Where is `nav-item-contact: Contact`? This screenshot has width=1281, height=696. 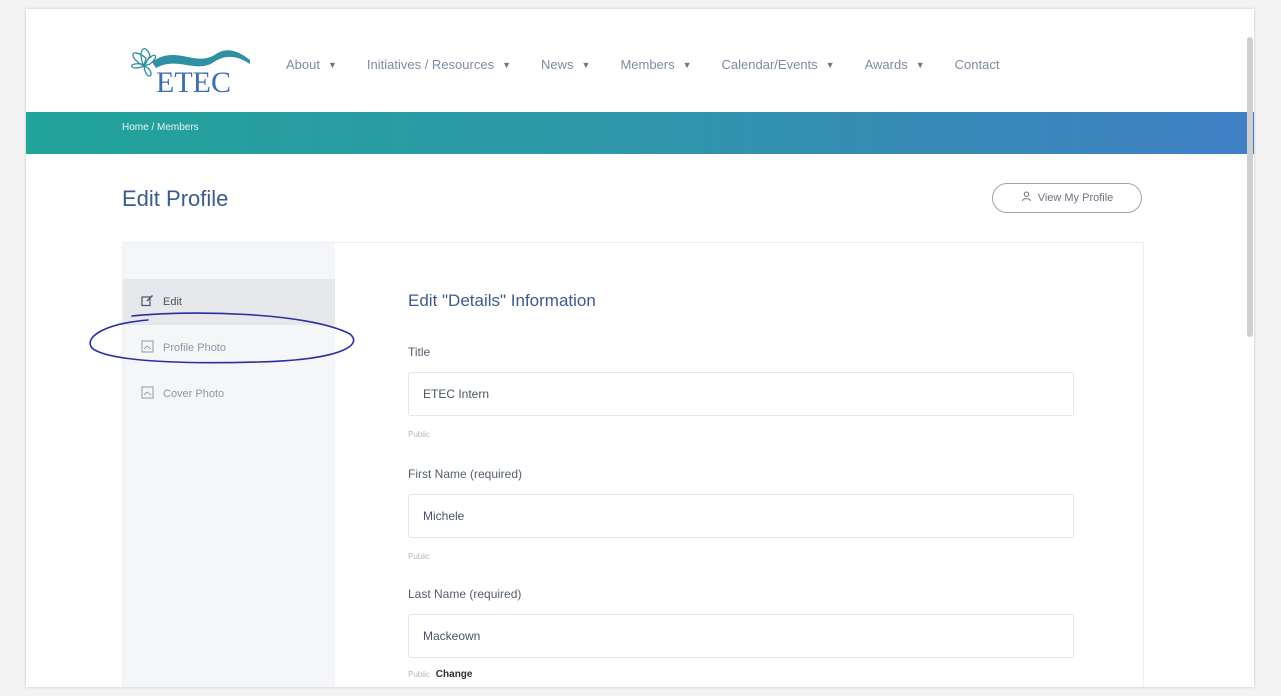
nav-item-contact: Contact is located at coordinates (977, 64).